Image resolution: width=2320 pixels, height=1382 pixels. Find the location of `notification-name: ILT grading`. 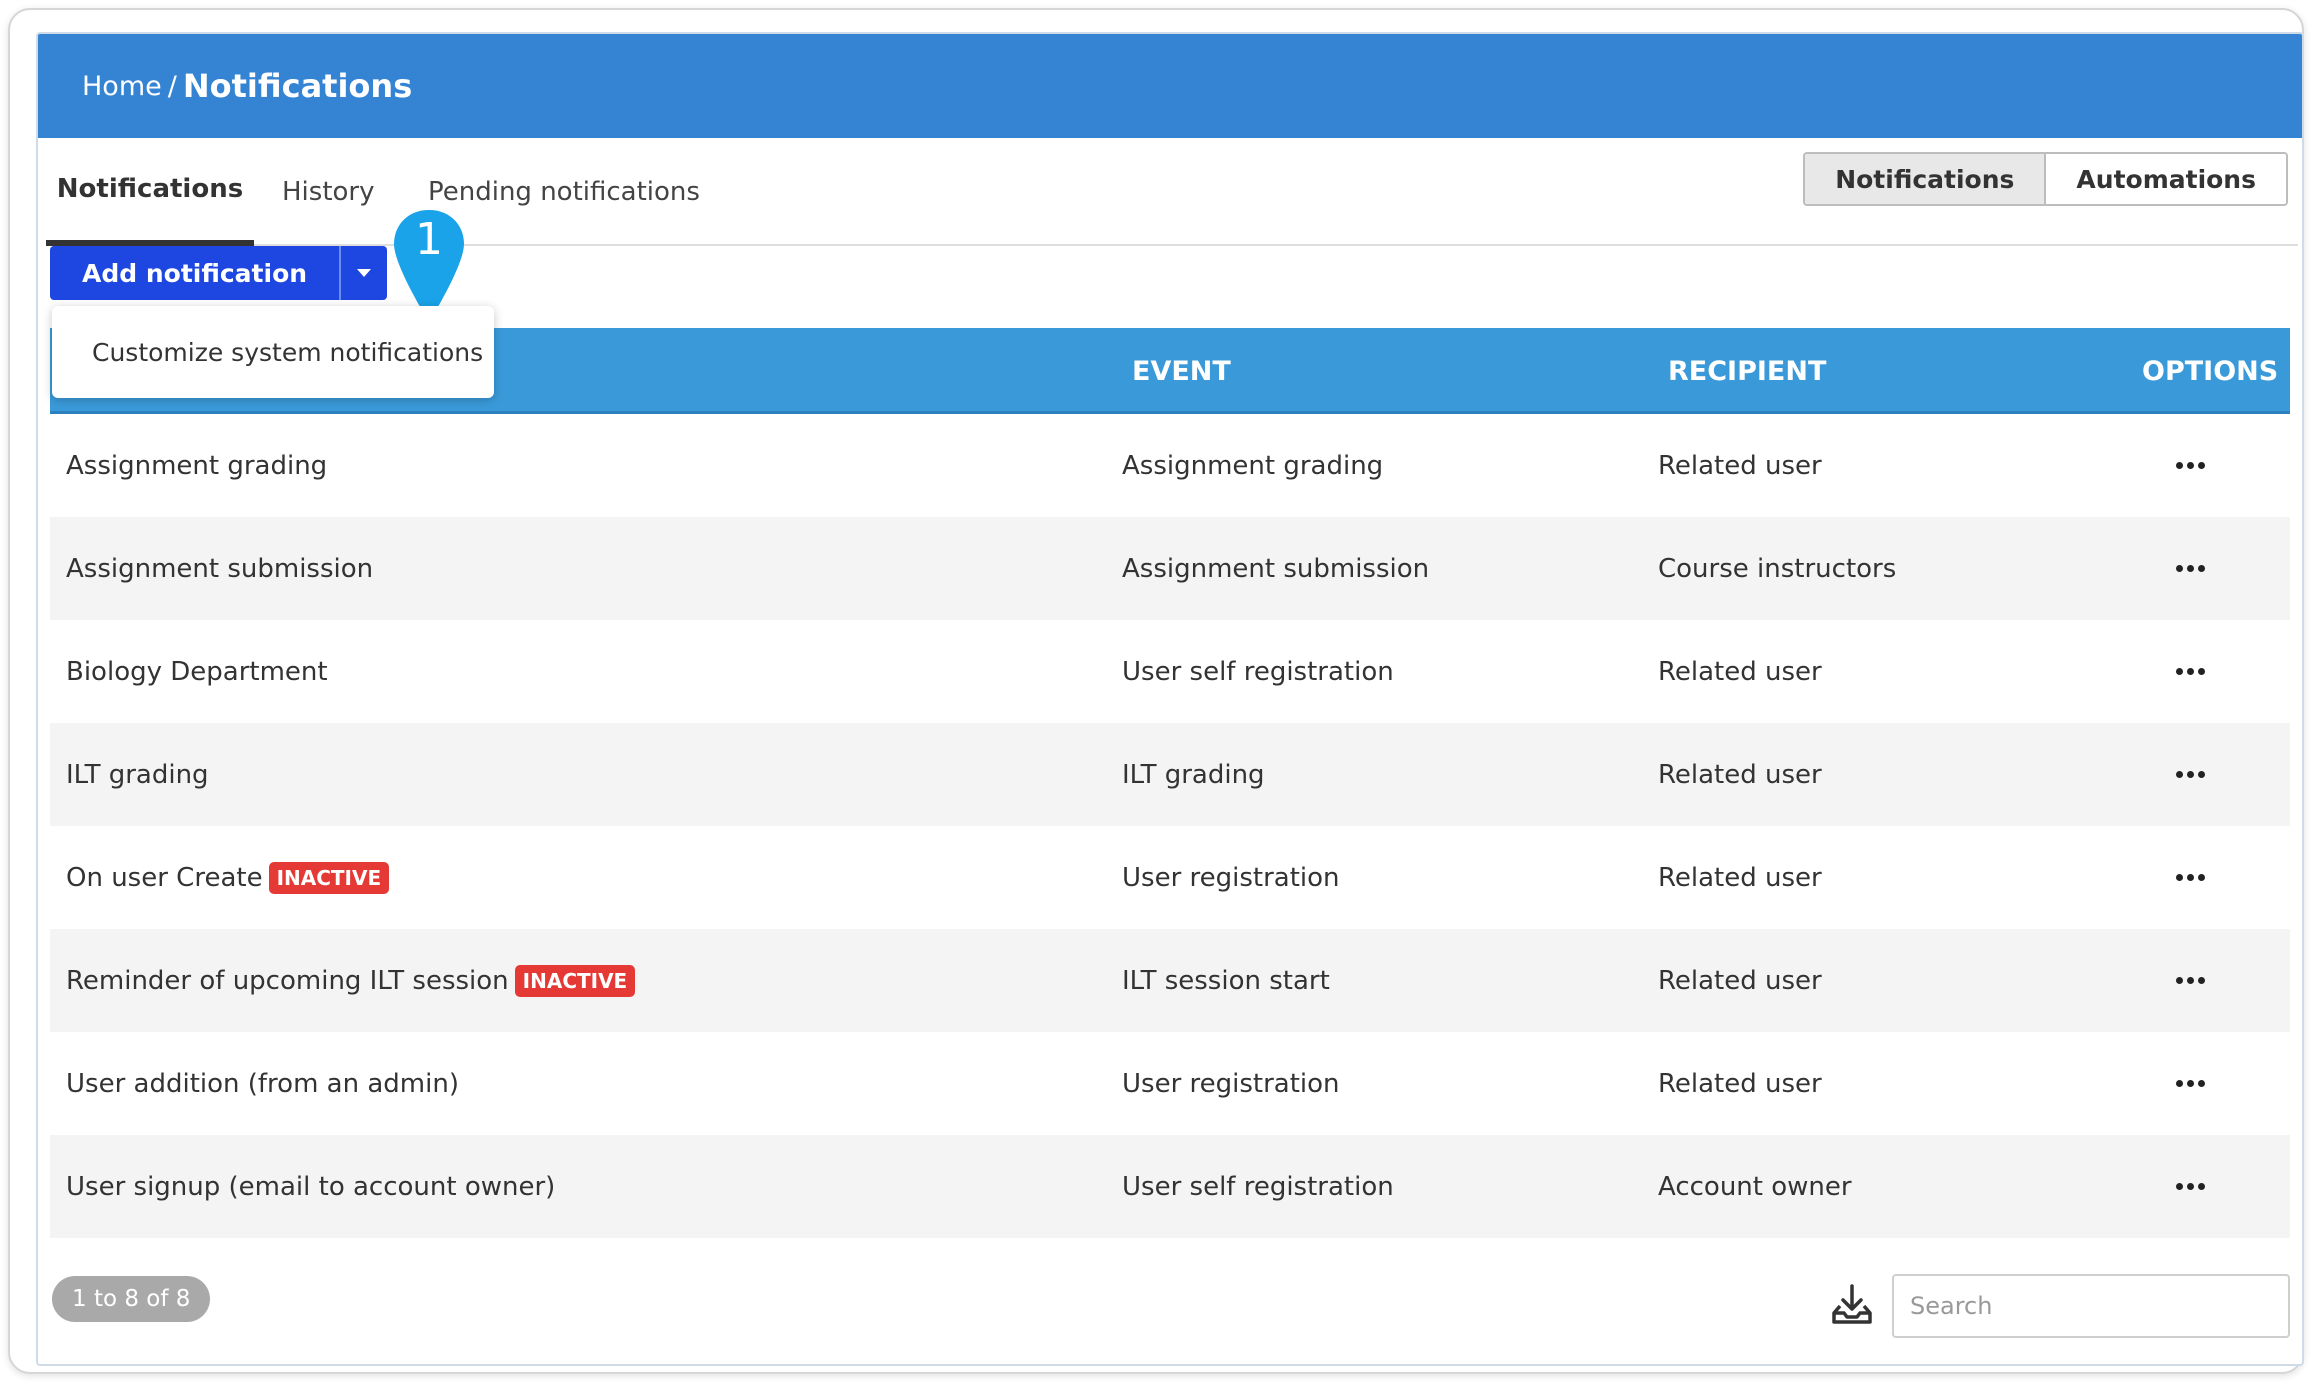

notification-name: ILT grading is located at coordinates (137, 775).